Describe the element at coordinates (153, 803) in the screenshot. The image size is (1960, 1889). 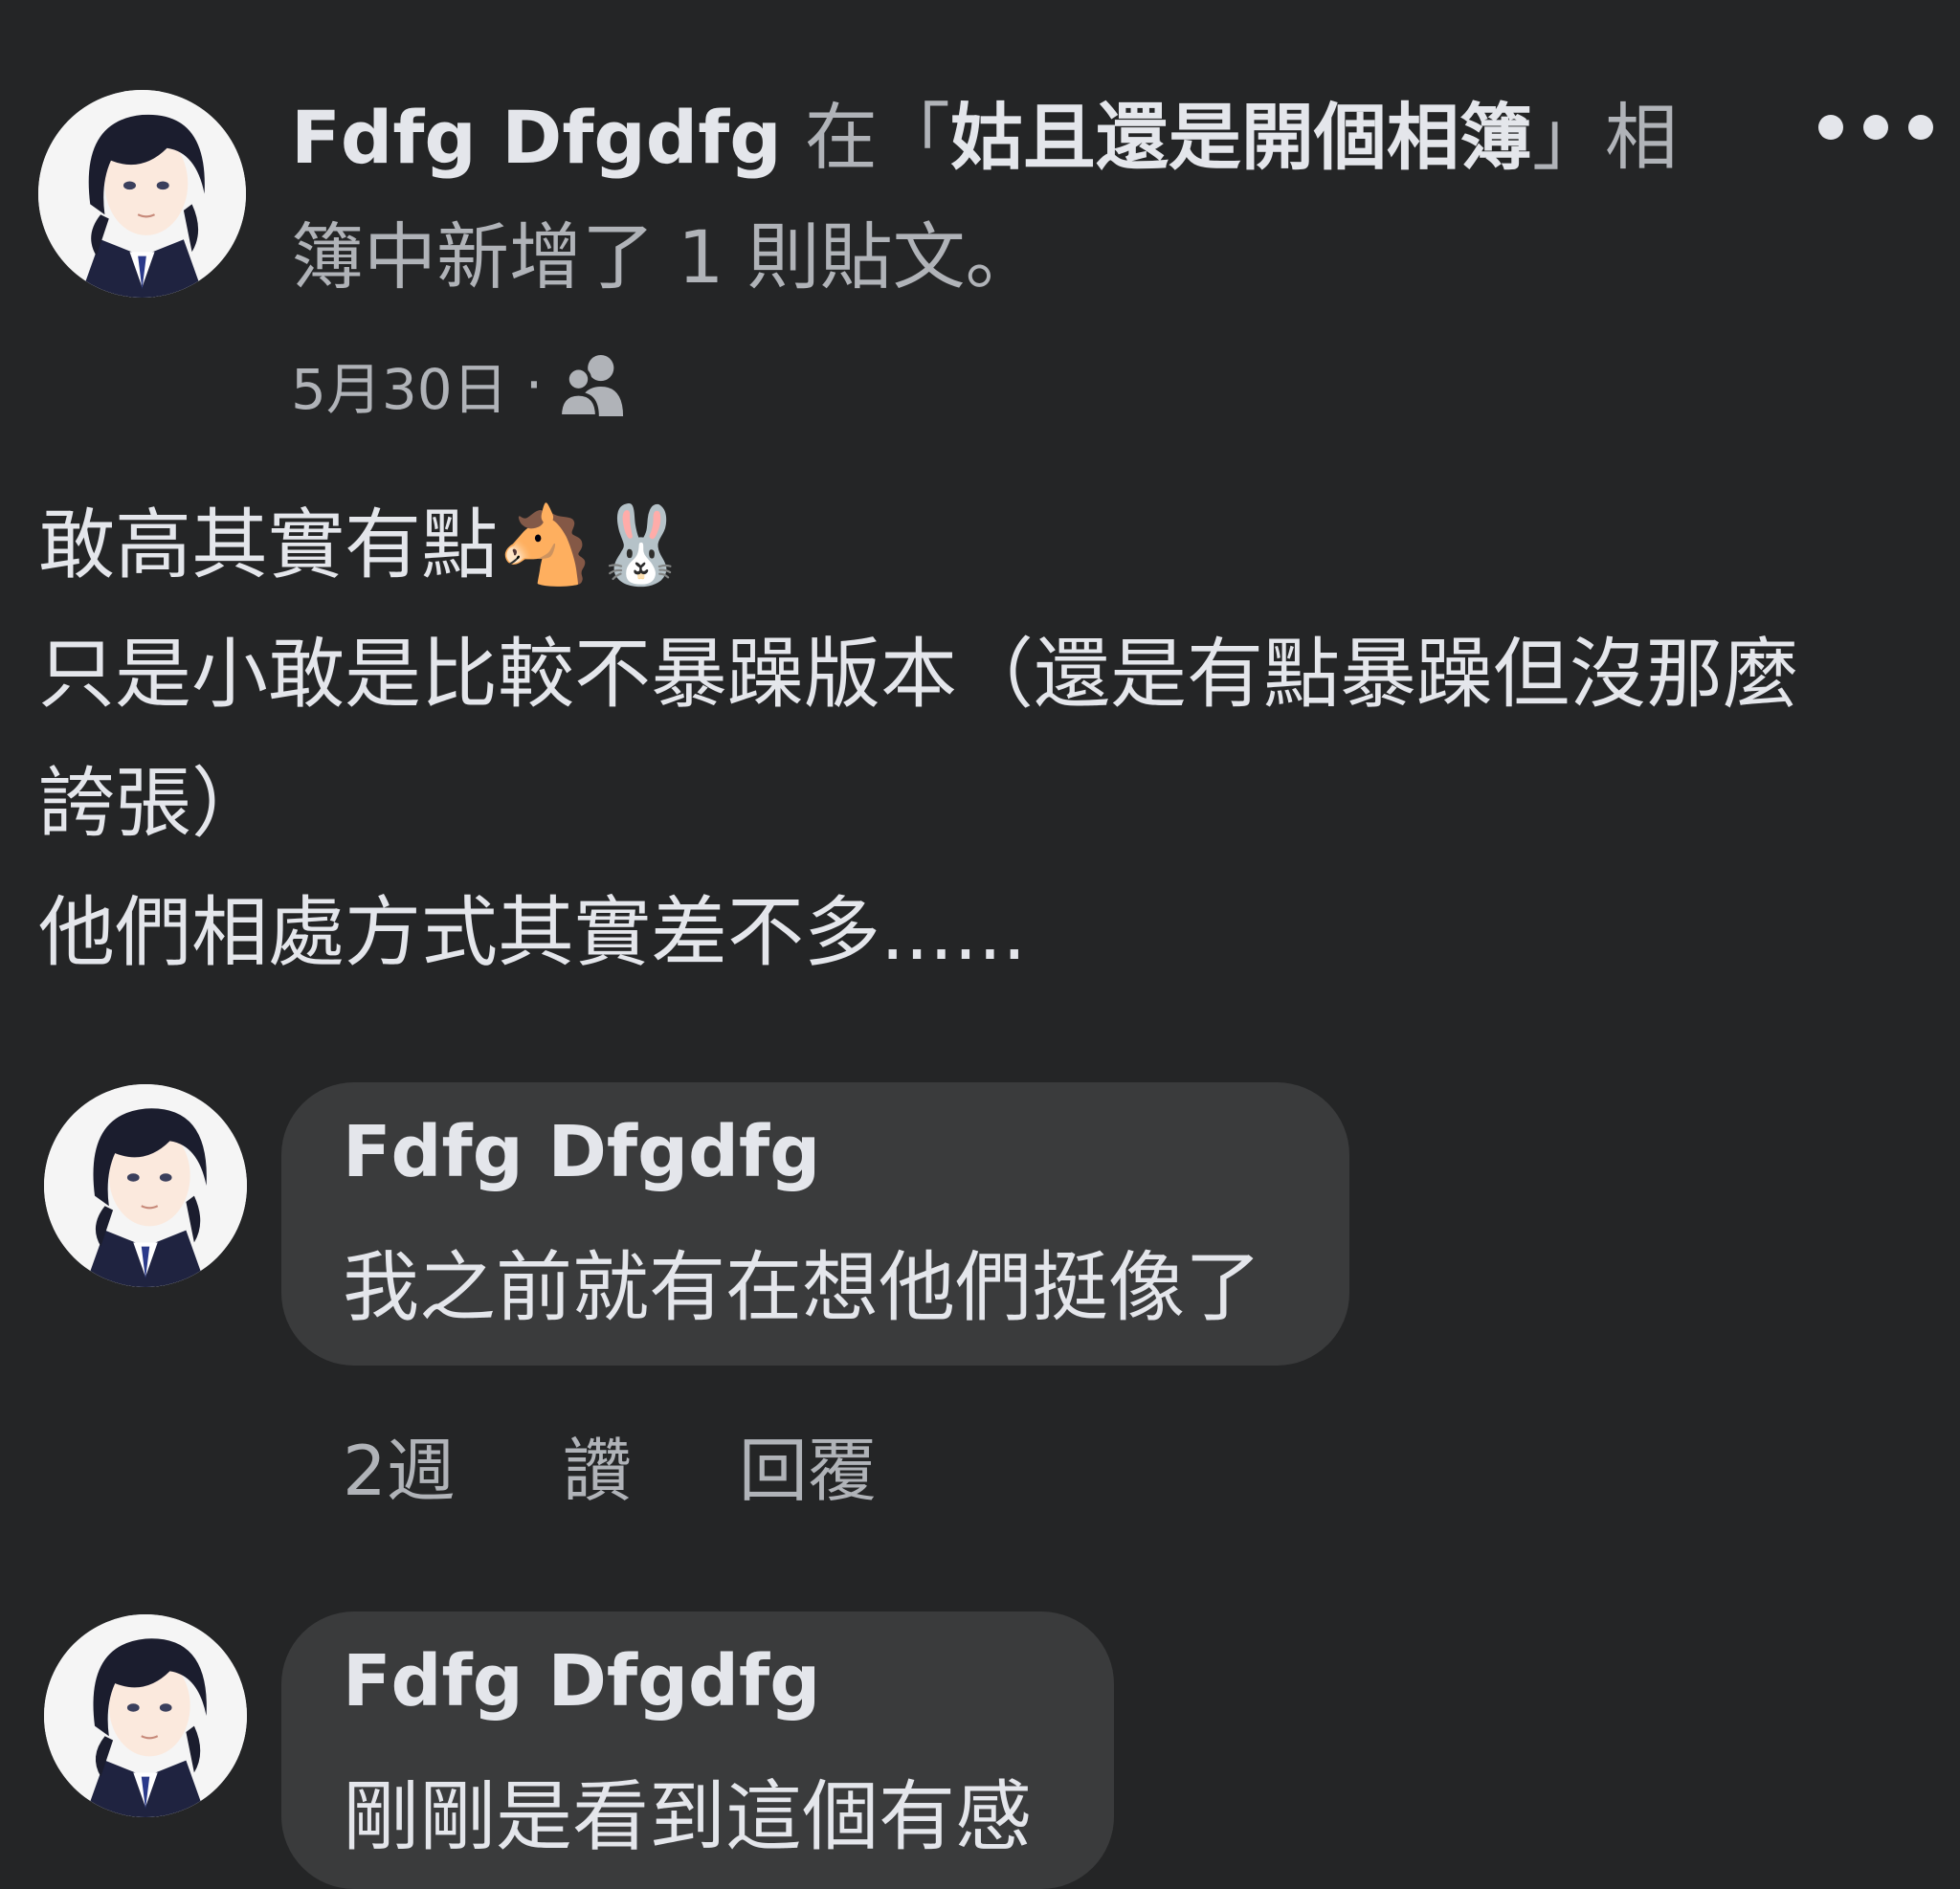
I see `post-body-line: 誇張）` at that location.